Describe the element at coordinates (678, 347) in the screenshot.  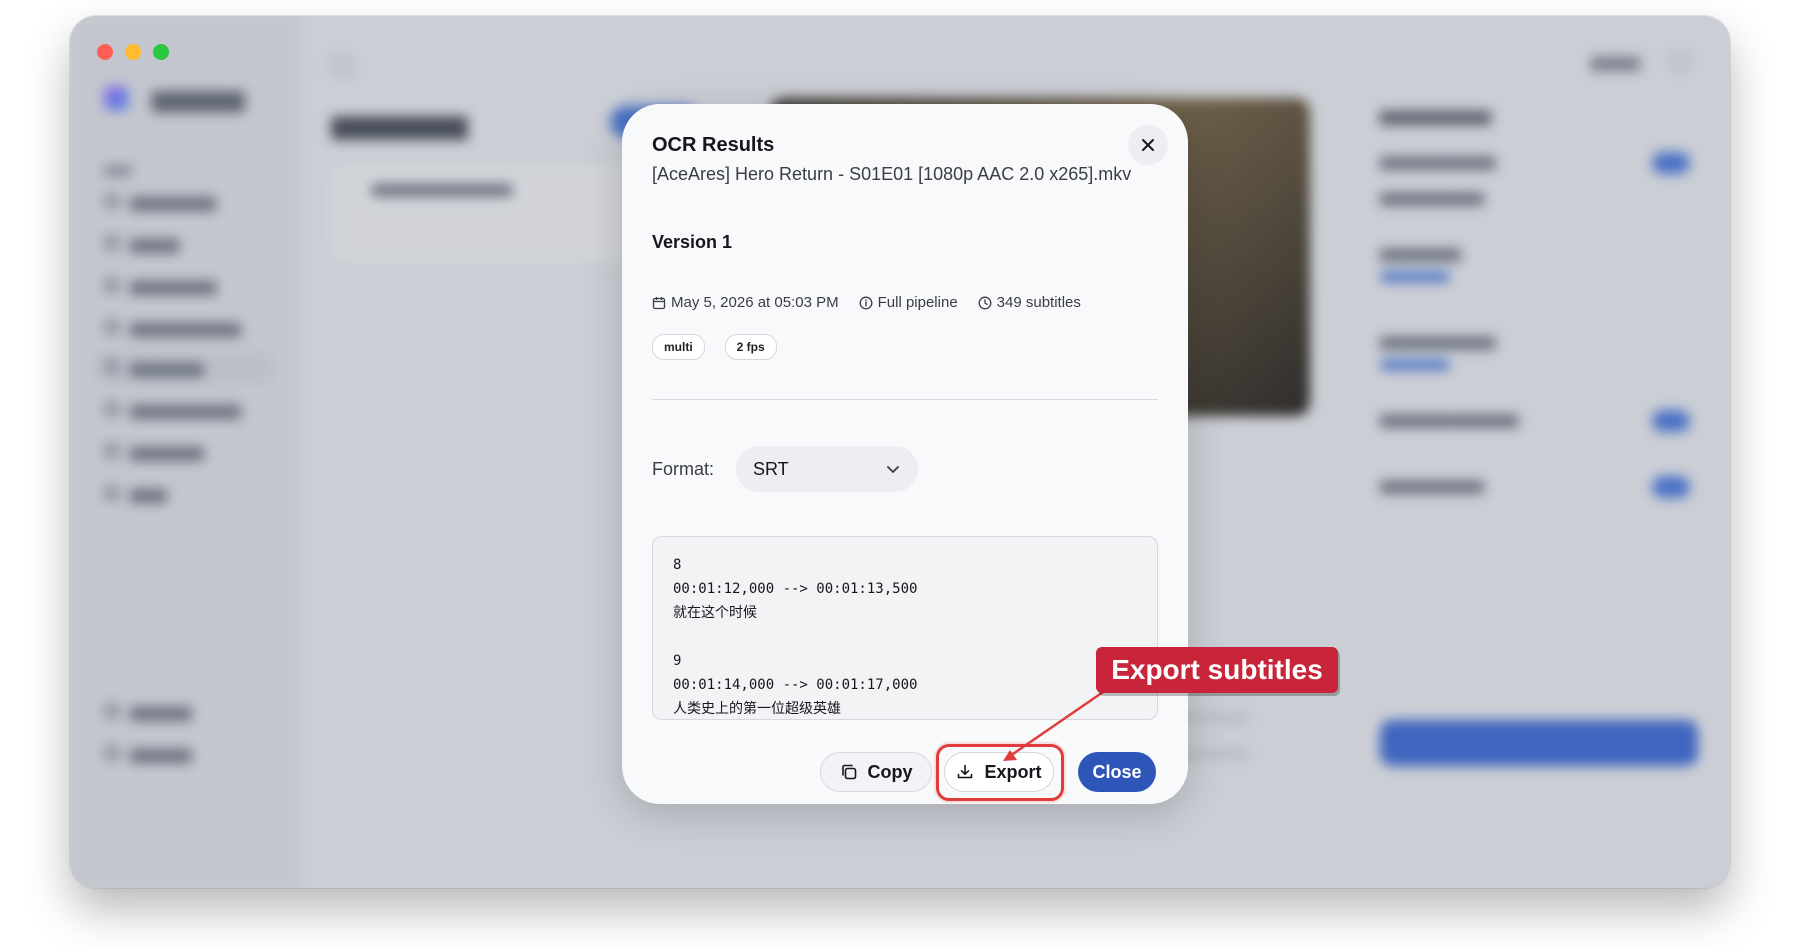
I see `tag-badge: multi` at that location.